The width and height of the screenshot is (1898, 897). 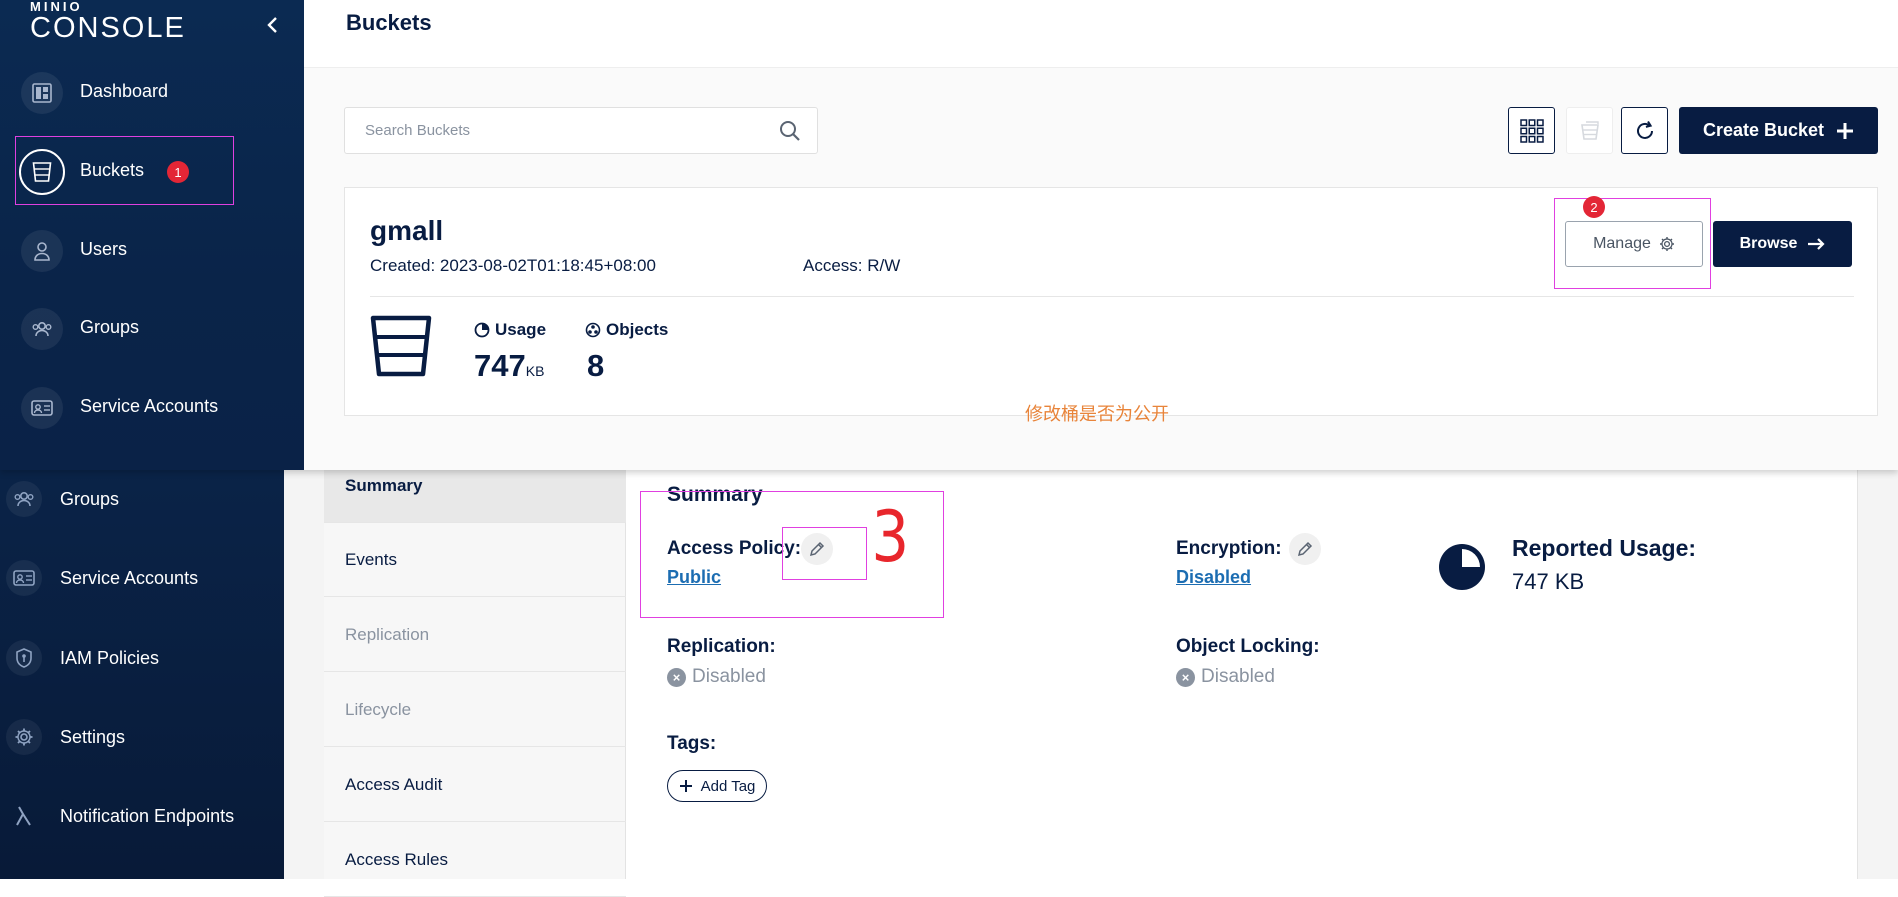 I want to click on usage-label-text: Usage, so click(x=521, y=329).